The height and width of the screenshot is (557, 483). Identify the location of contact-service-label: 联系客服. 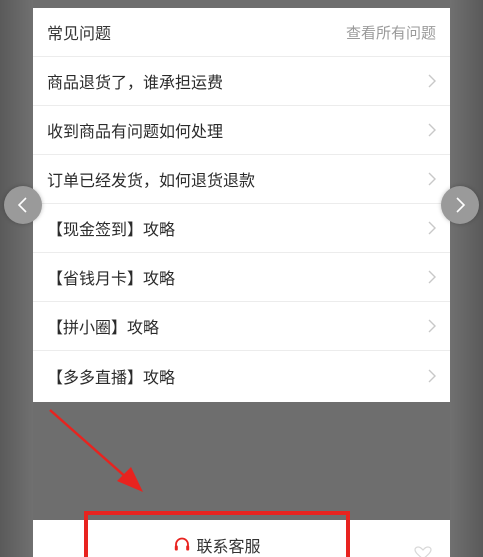
(228, 546).